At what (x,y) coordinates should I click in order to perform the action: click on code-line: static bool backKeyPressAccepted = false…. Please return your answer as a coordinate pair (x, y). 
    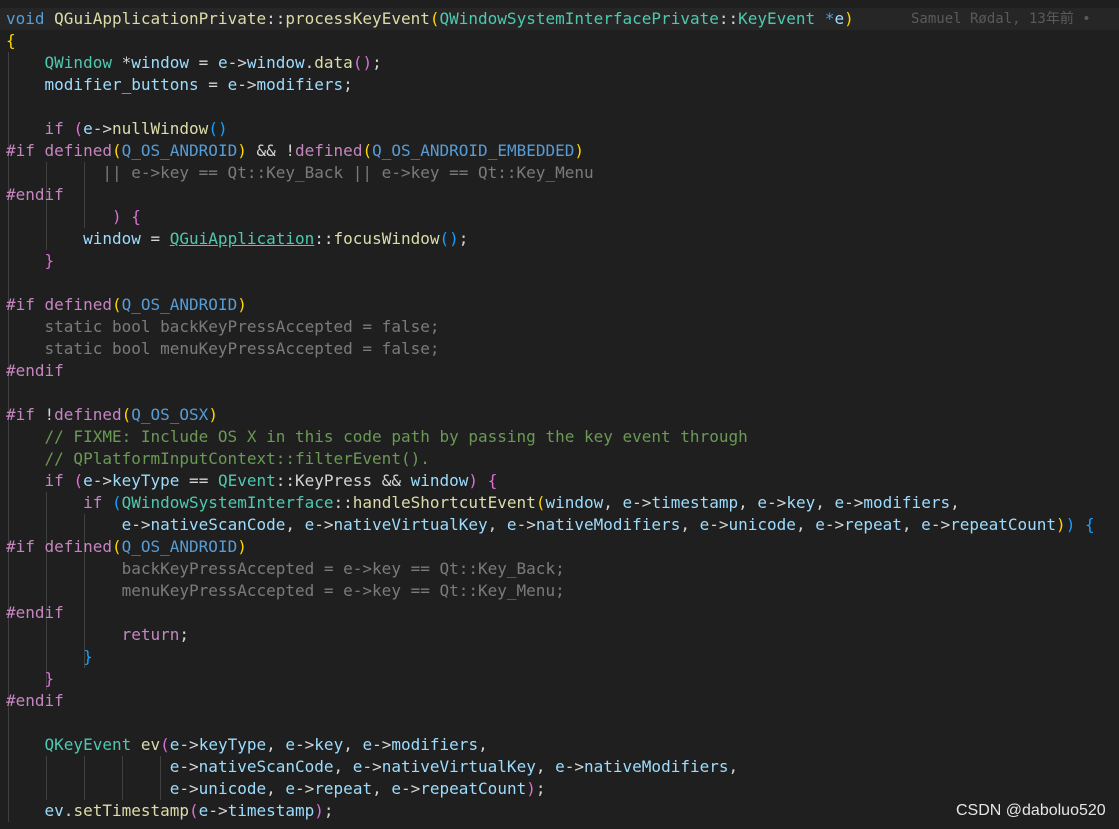
    Looking at the image, I should click on (223, 327).